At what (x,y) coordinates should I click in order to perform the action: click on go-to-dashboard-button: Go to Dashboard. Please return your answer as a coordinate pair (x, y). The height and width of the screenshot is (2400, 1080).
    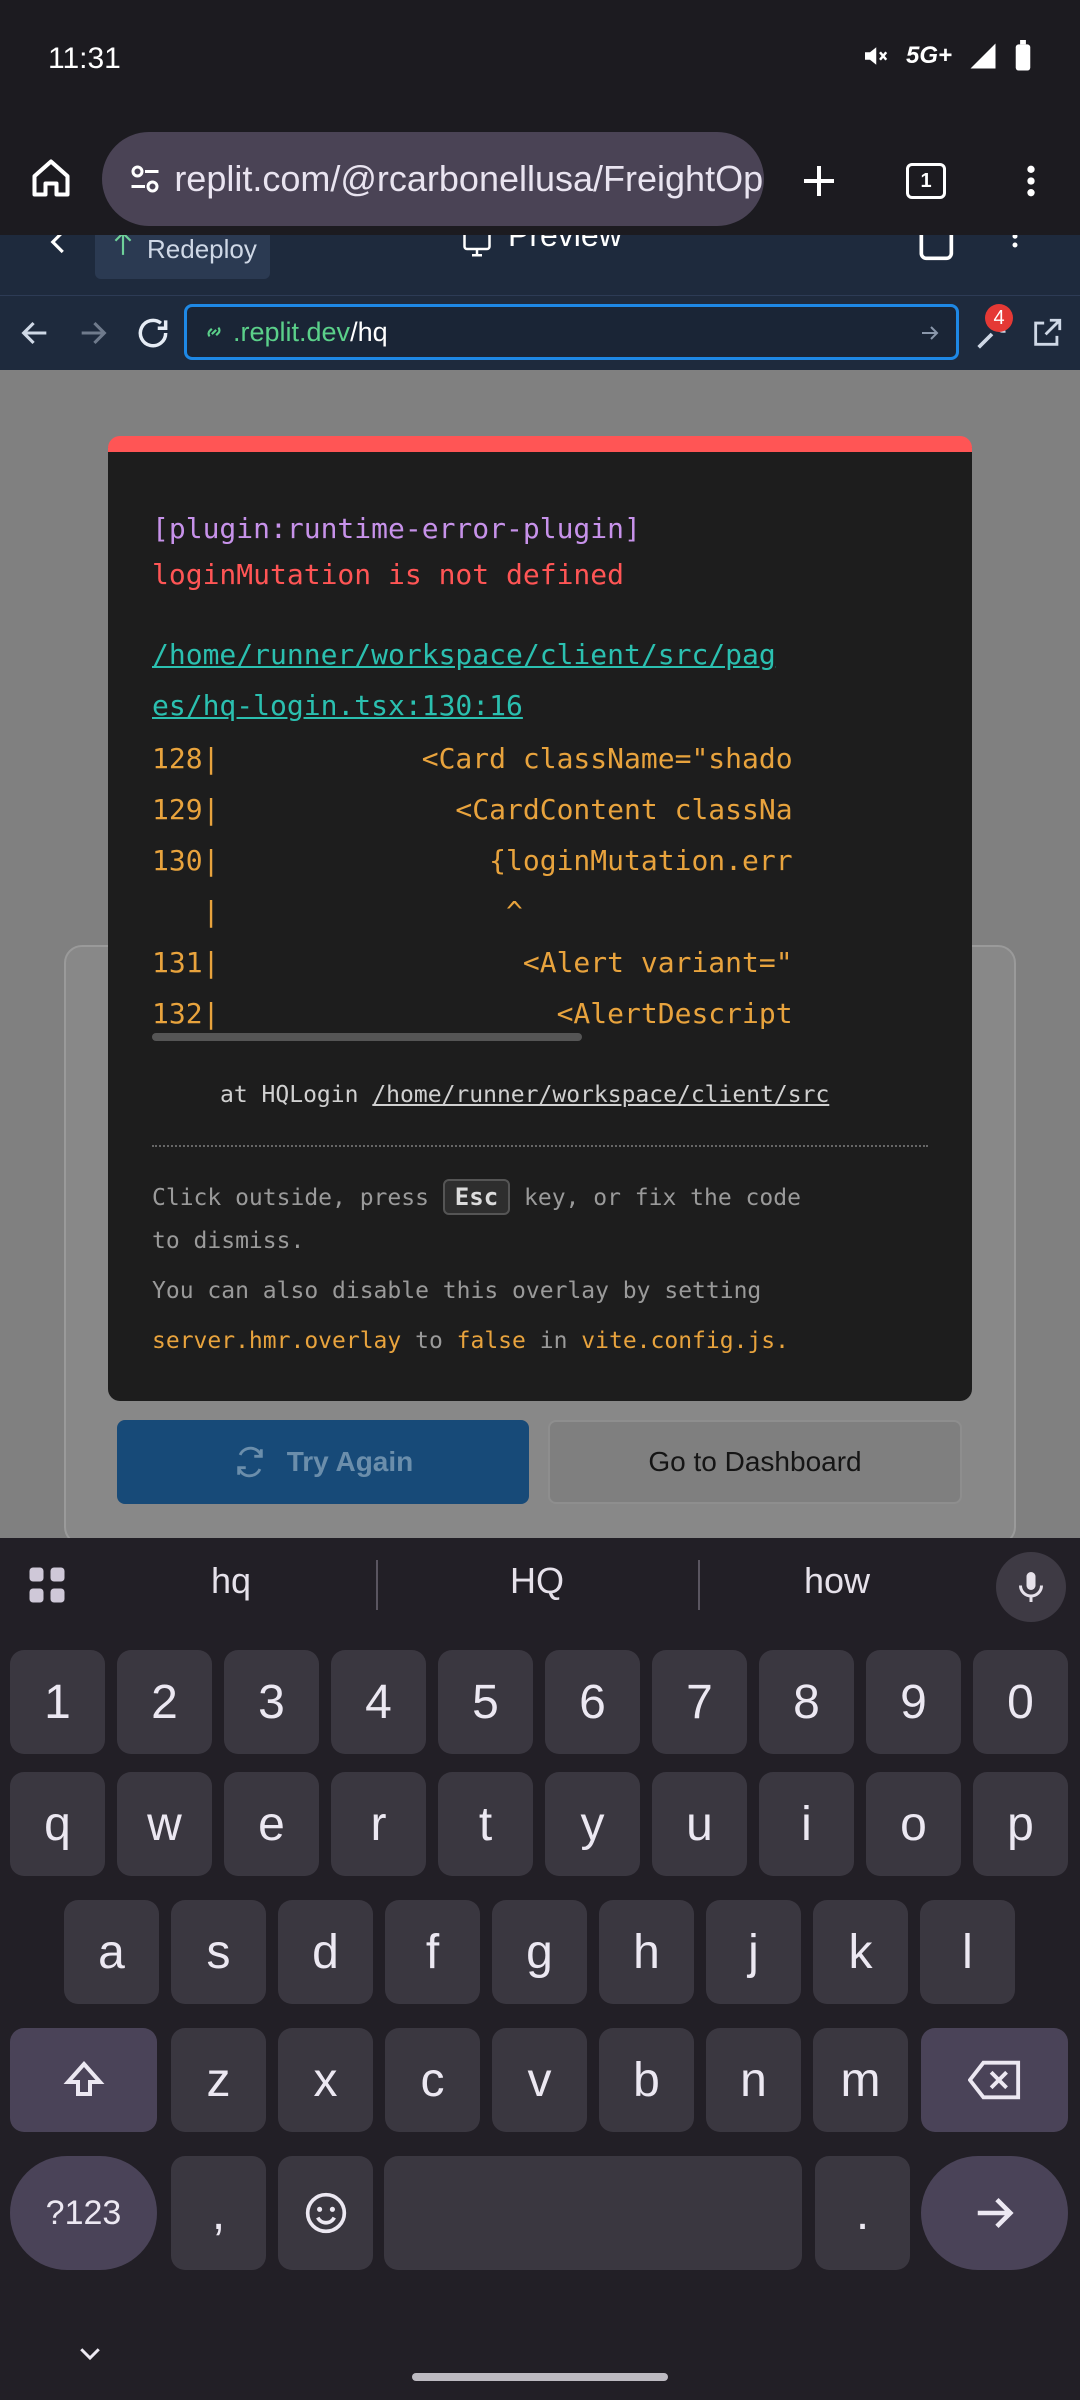
    Looking at the image, I should click on (755, 1462).